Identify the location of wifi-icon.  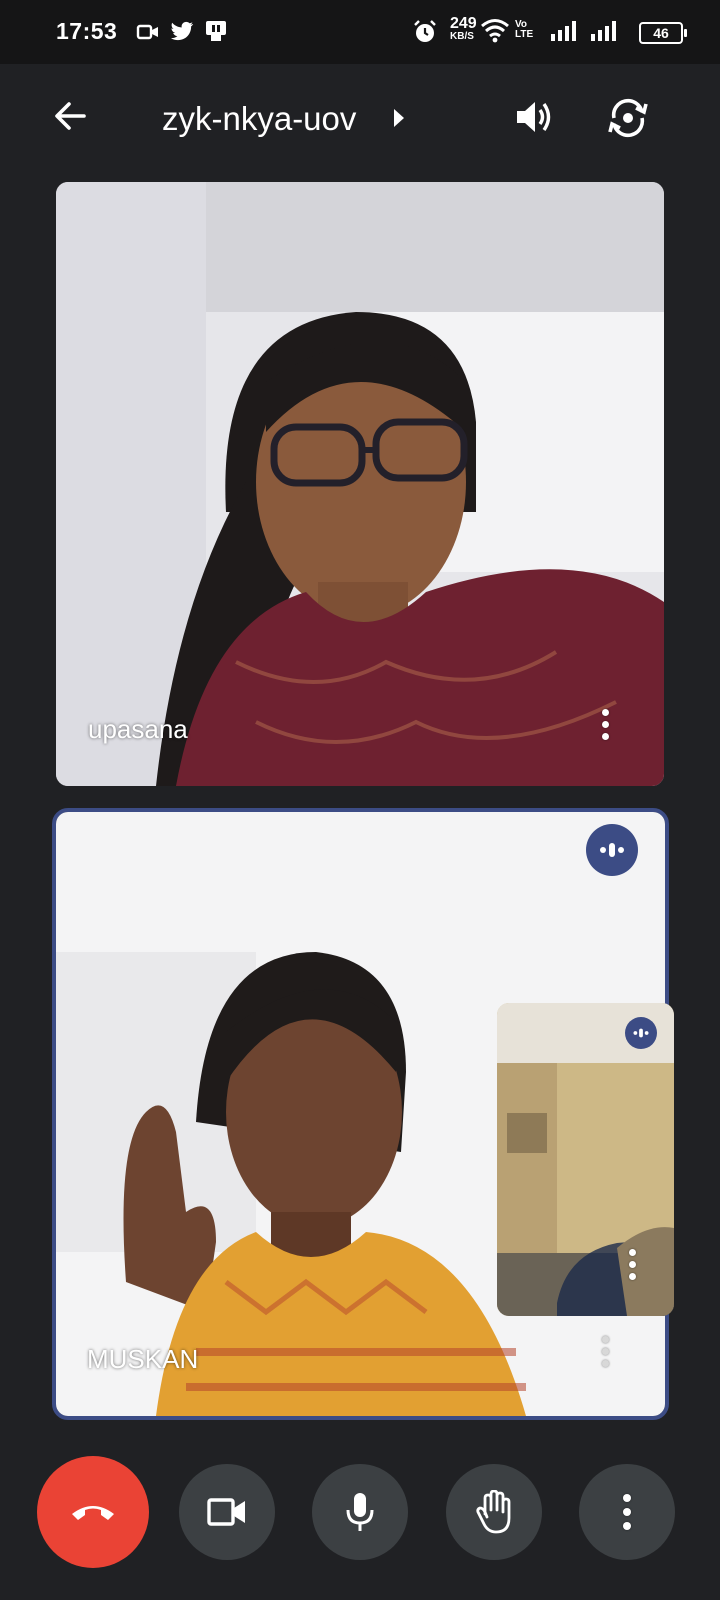
(495, 33).